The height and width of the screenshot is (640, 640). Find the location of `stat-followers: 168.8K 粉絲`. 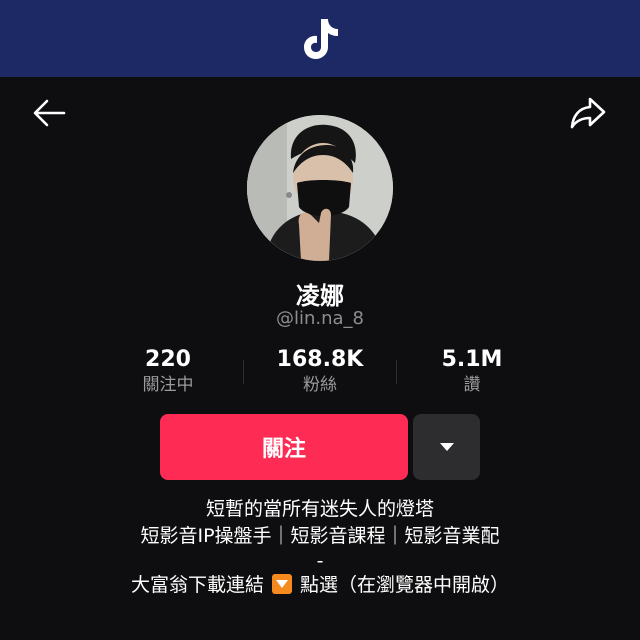

stat-followers: 168.8K 粉絲 is located at coordinates (320, 371).